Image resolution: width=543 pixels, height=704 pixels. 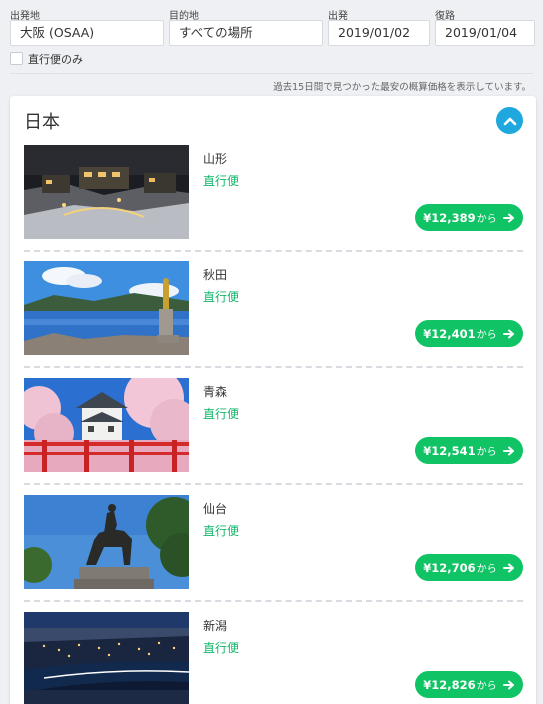 I want to click on collapse-button, so click(x=509, y=120).